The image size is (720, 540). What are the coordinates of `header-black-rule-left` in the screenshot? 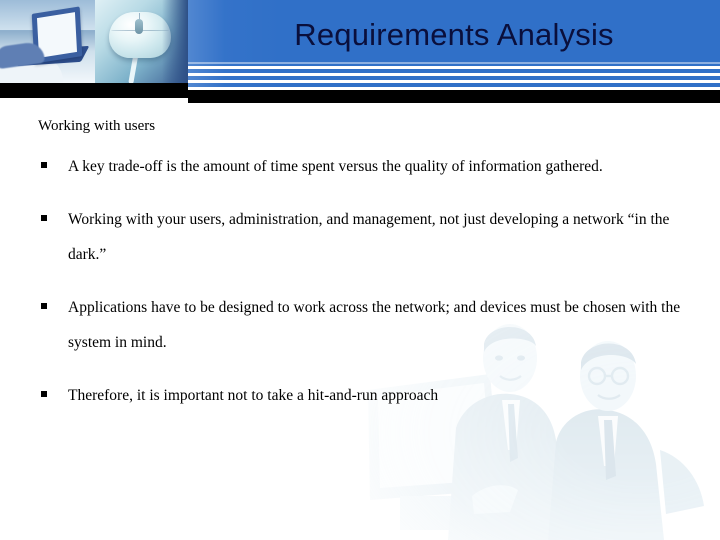 It's located at (94, 90).